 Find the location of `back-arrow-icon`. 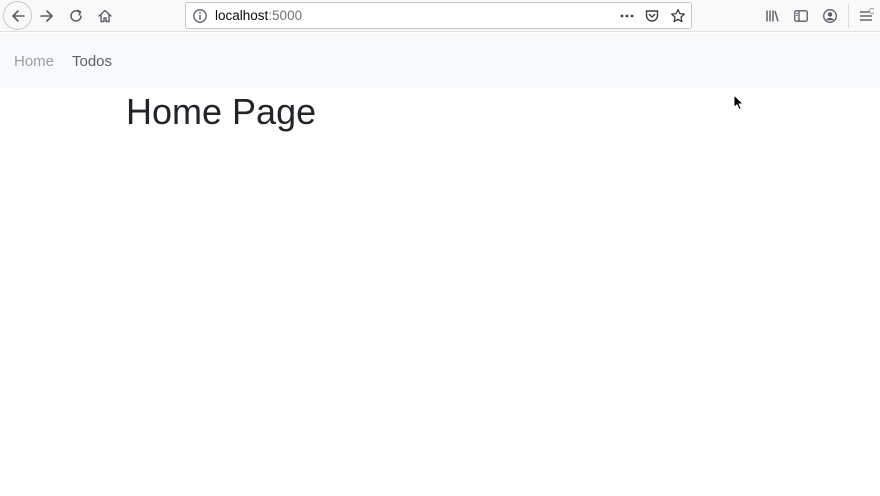

back-arrow-icon is located at coordinates (18, 15).